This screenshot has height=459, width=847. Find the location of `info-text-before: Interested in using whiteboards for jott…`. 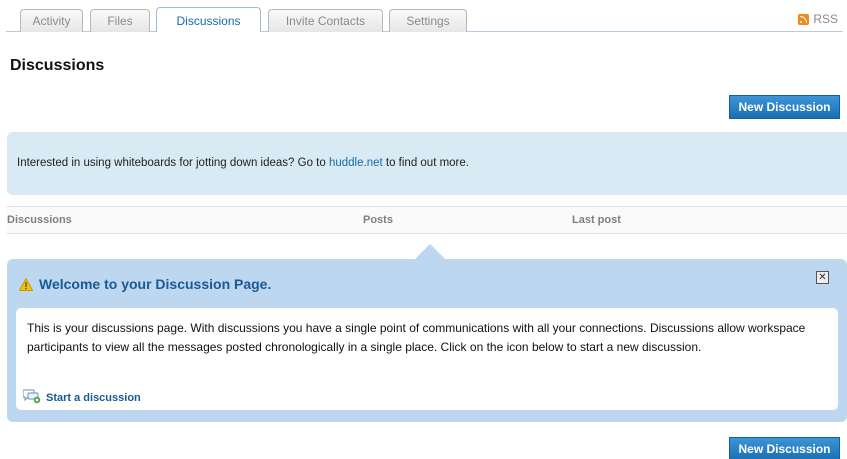

info-text-before: Interested in using whiteboards for jott… is located at coordinates (173, 163).